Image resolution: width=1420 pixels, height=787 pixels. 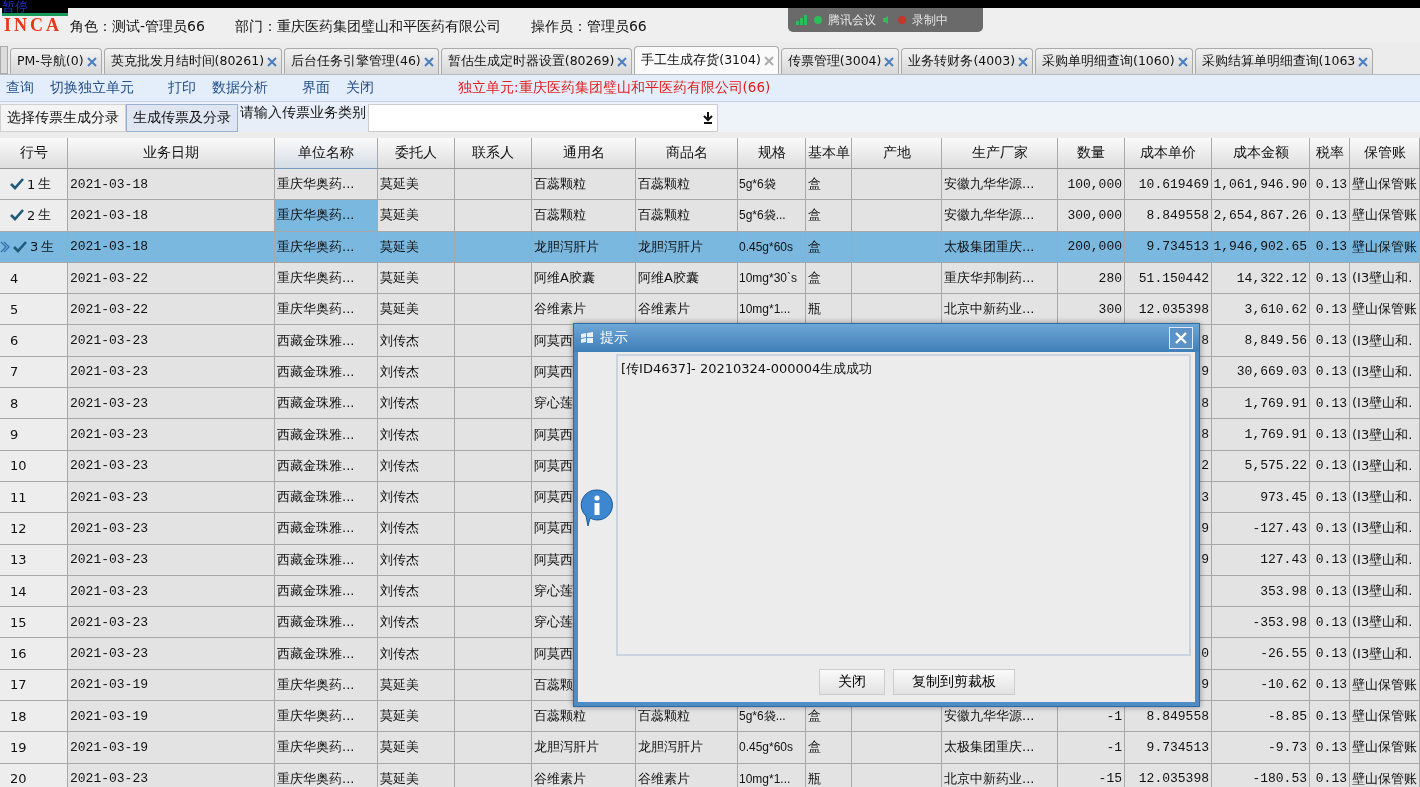 What do you see at coordinates (536, 61) in the screenshot?
I see `tab: 暂估生成定时器设置(80269)` at bounding box center [536, 61].